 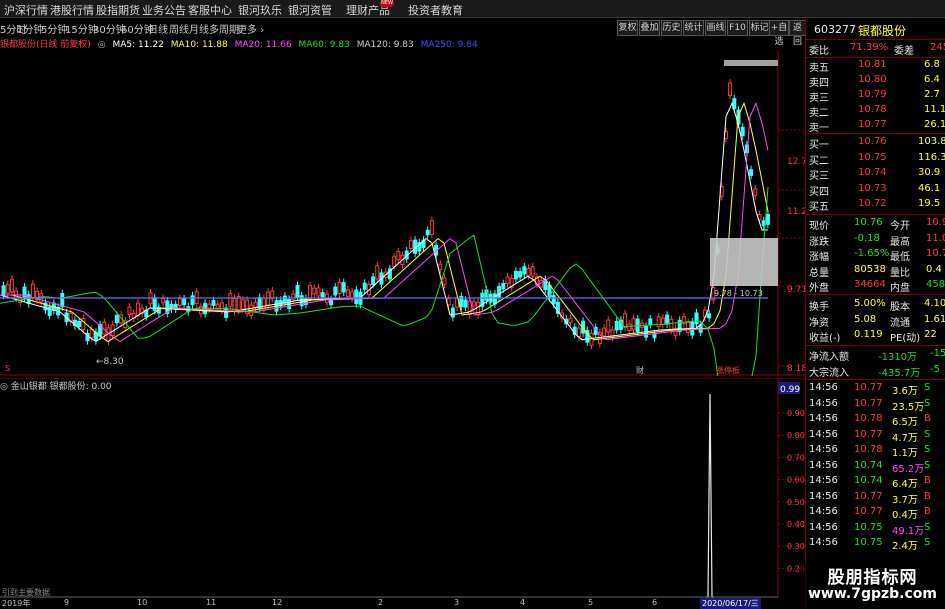 I want to click on ask-row: 卖一 10.77 26.1, so click(x=875, y=126).